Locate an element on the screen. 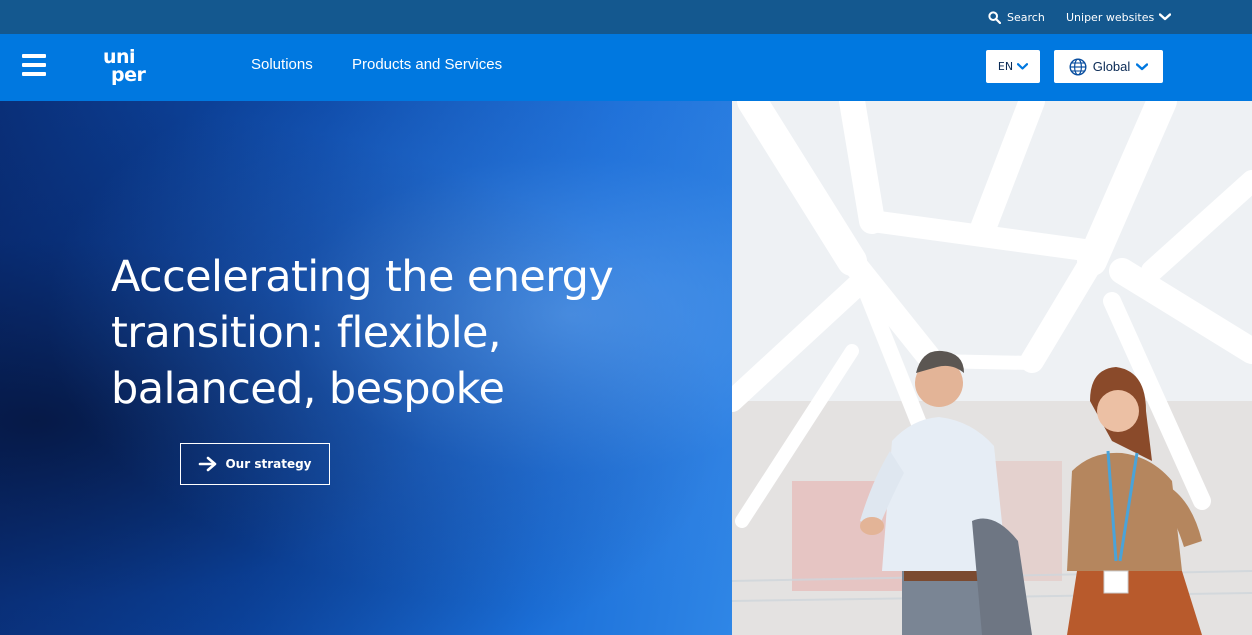  arrow-right-icon is located at coordinates (208, 464).